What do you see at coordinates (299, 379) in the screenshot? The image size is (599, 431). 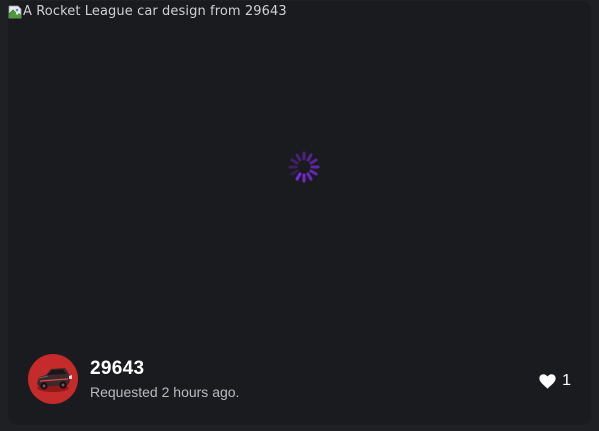 I see `card-footer: 29643 Requested 2 hours ago. 1` at bounding box center [299, 379].